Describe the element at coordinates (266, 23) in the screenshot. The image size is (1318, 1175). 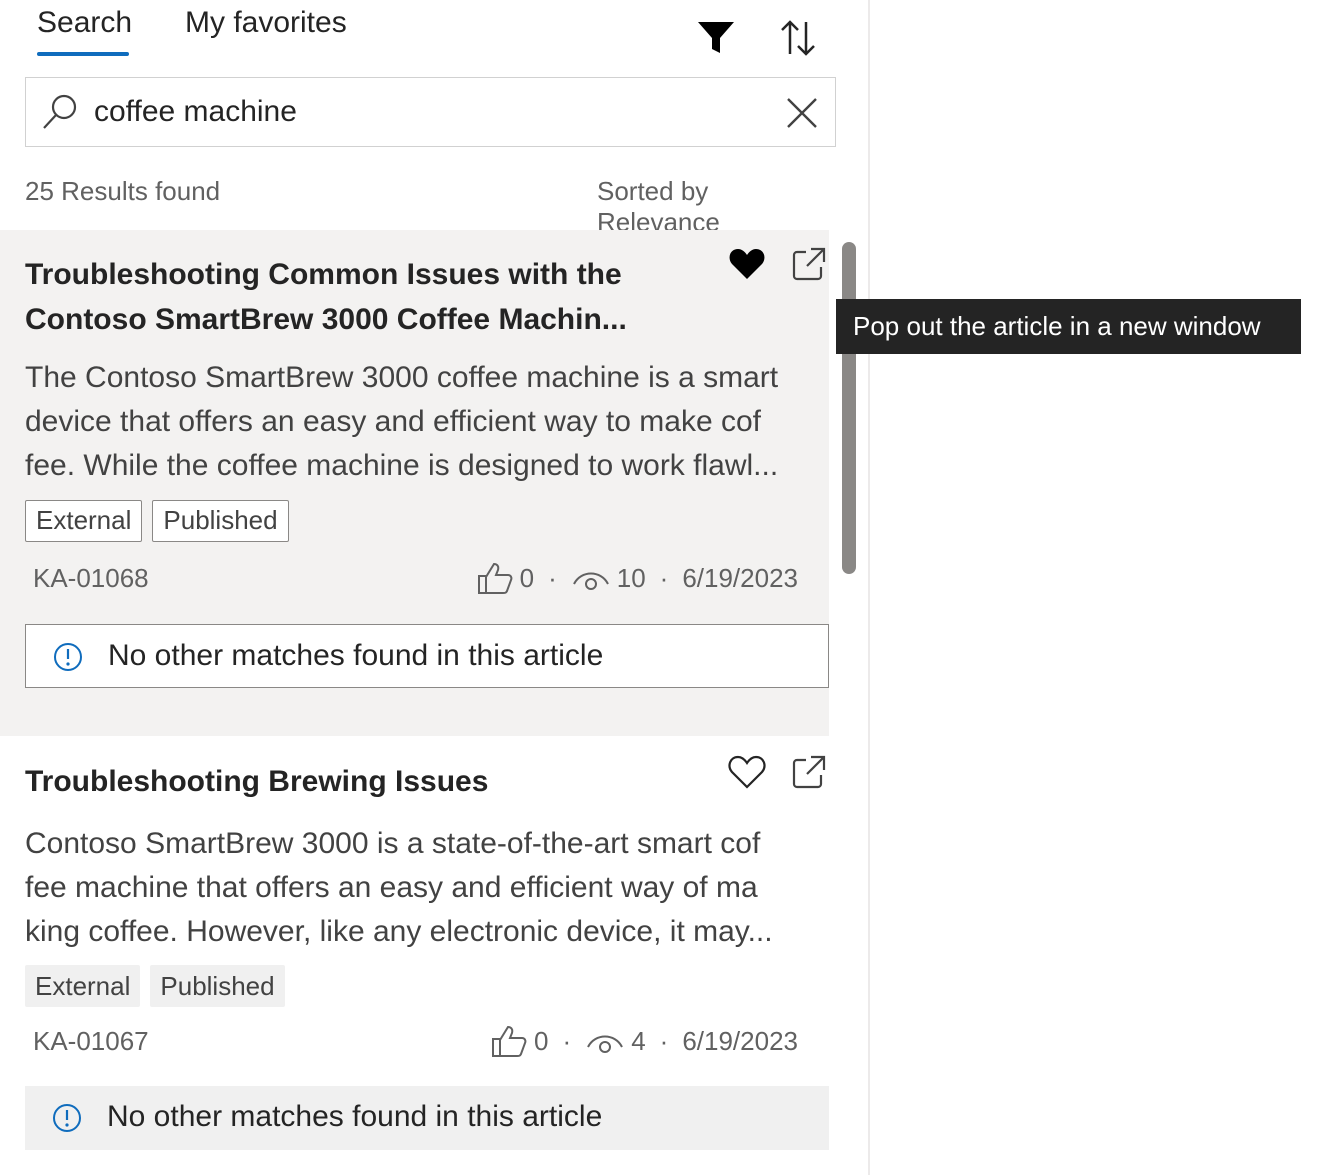
I see `tab-my-favorites: My favorites` at that location.